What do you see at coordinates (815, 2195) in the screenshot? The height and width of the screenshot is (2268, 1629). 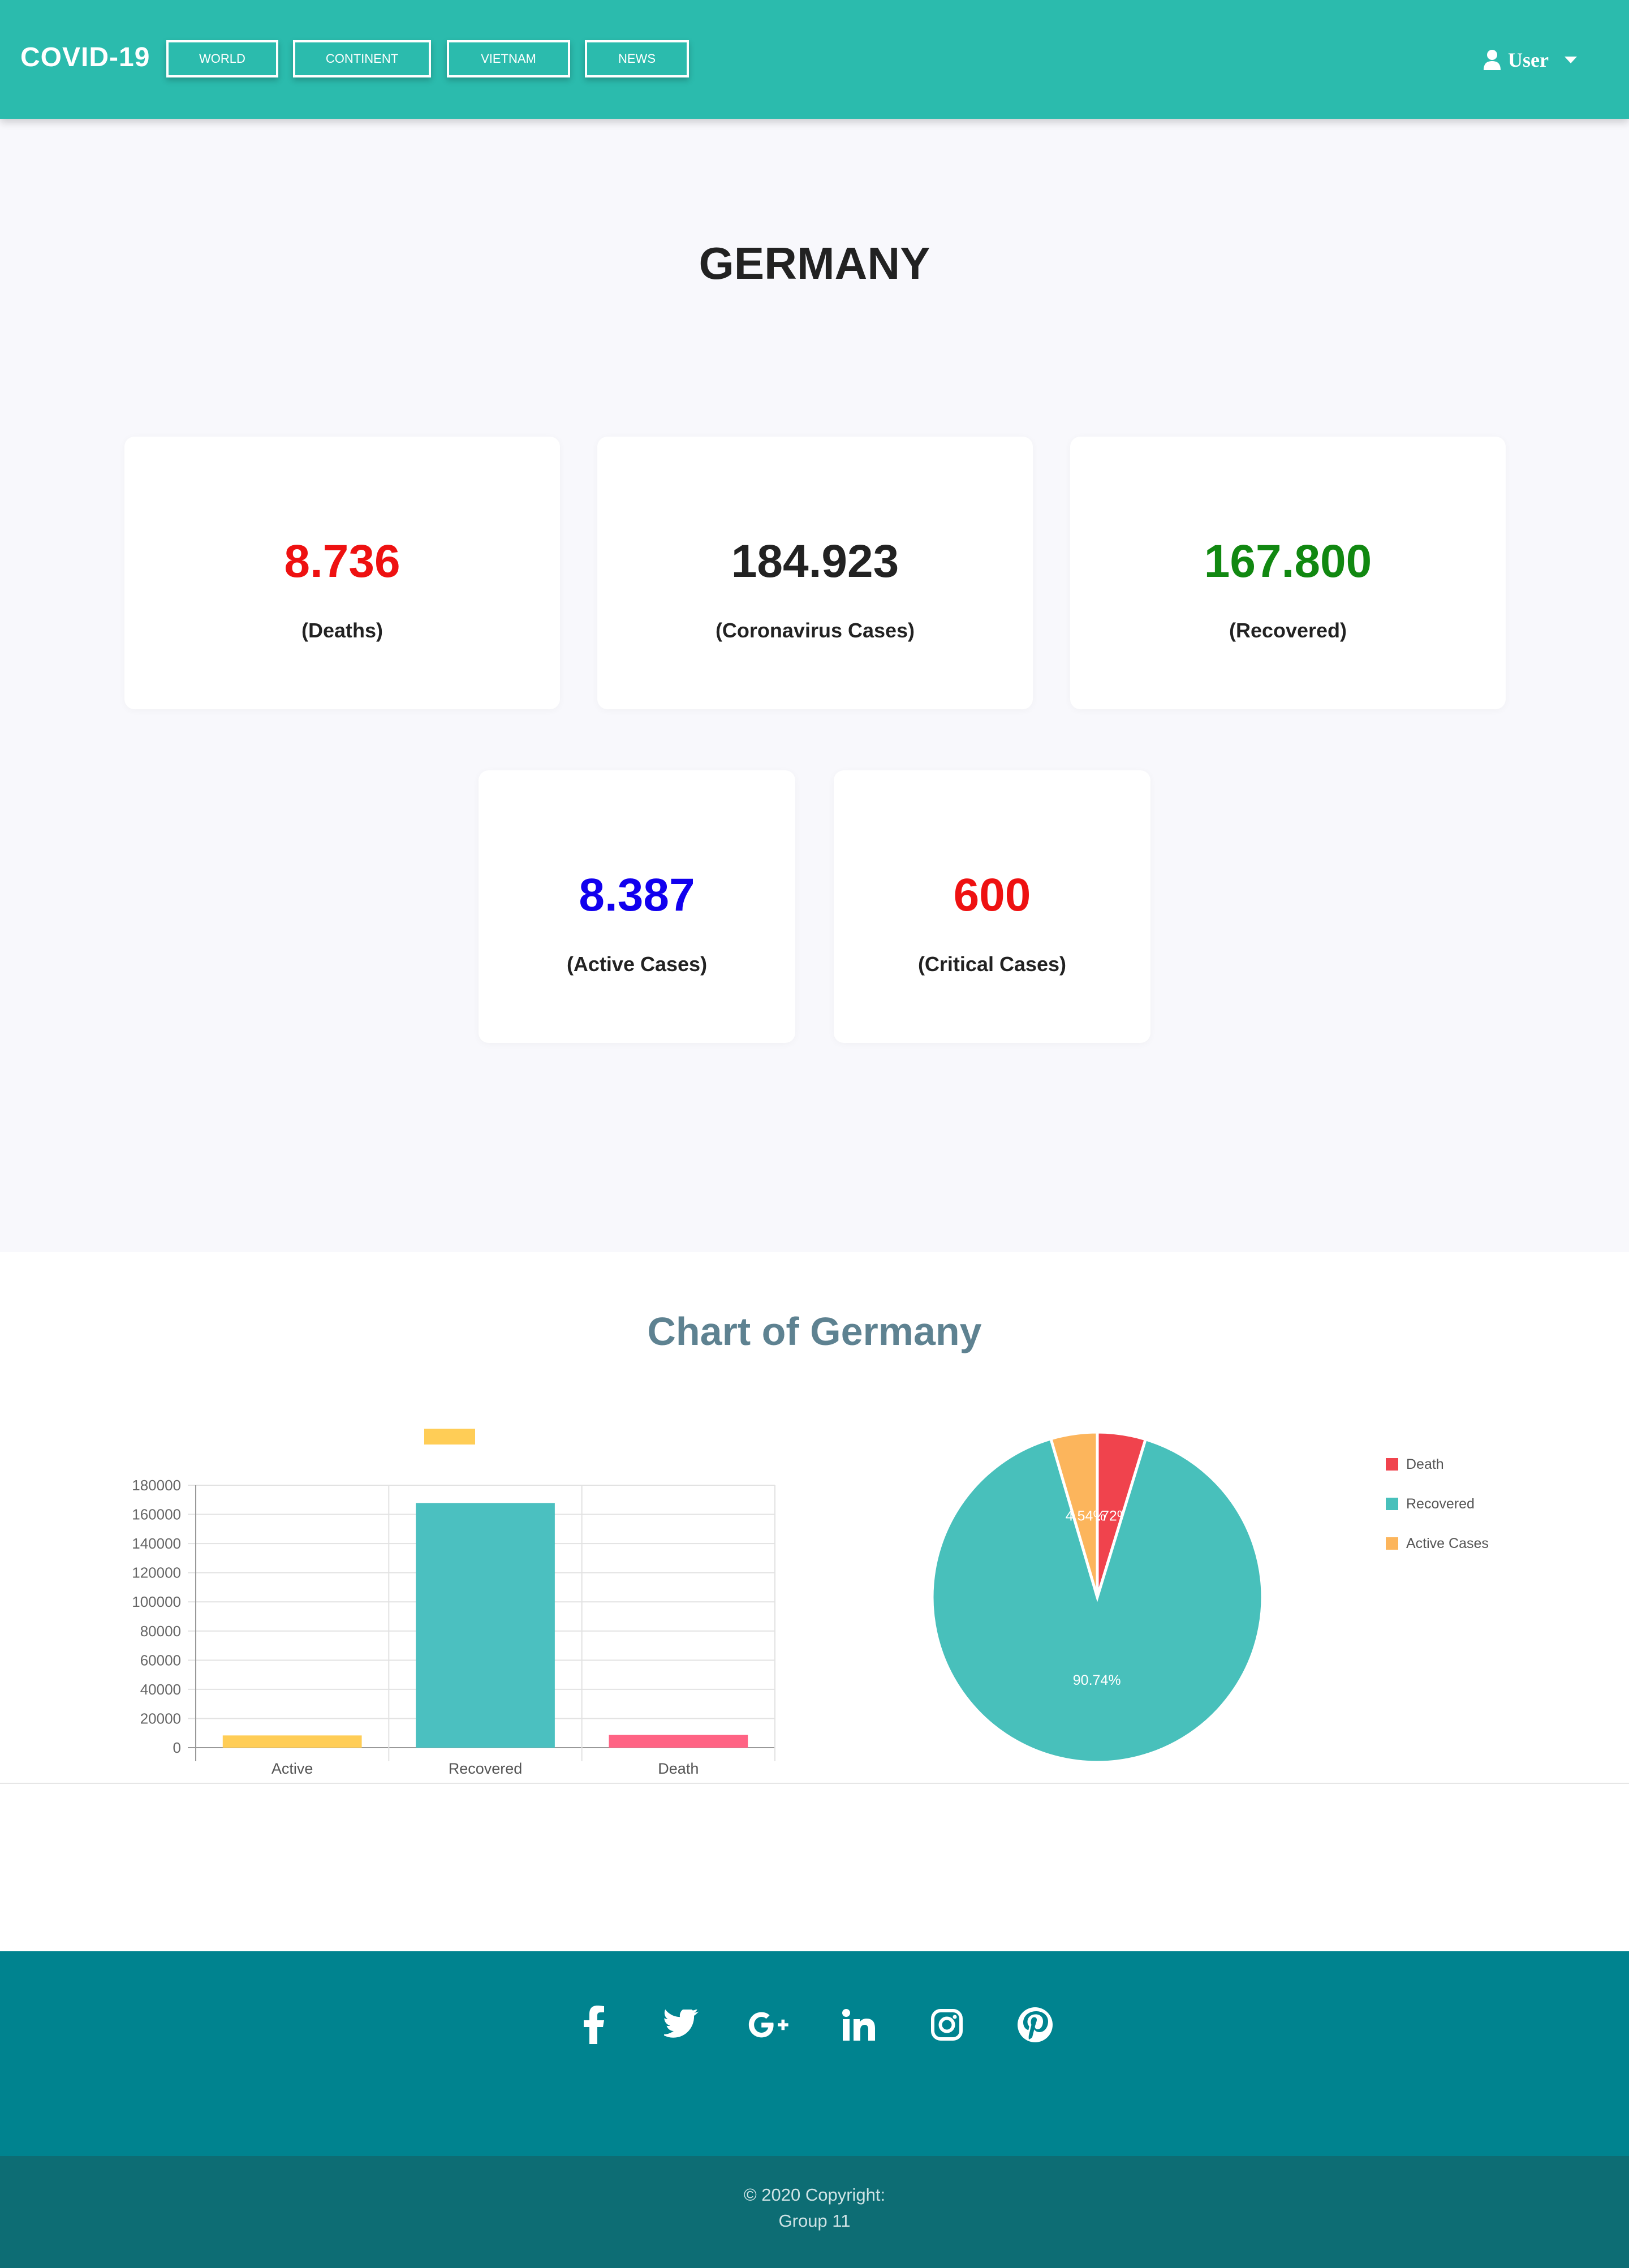 I see `copyright-text: © 2020 Copyright:` at bounding box center [815, 2195].